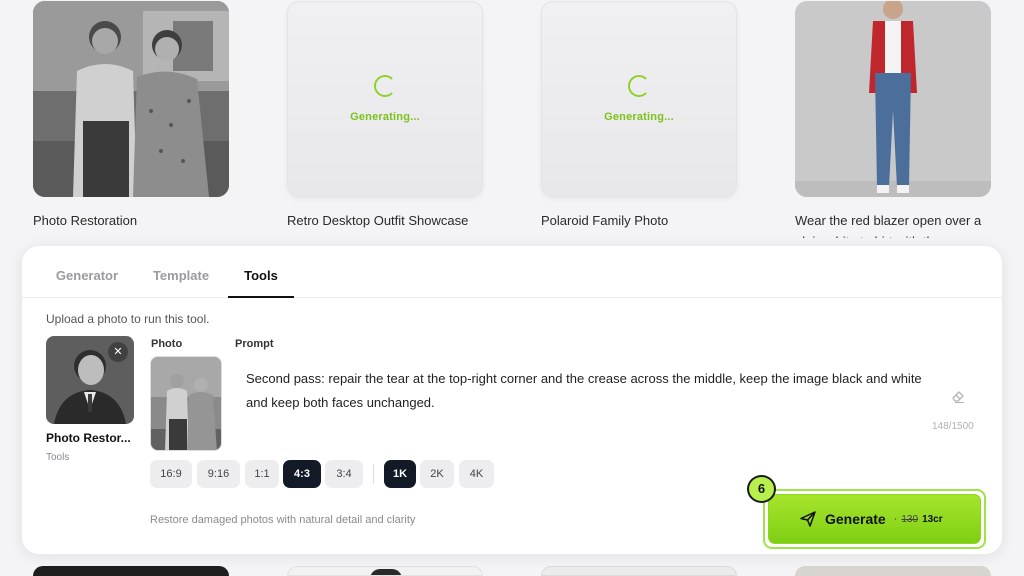  Describe the element at coordinates (958, 396) in the screenshot. I see `eraser-icon` at that location.